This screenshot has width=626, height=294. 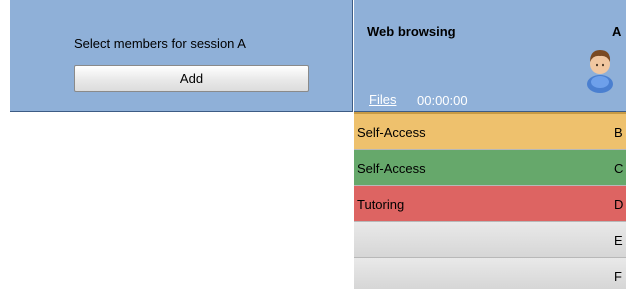 I want to click on session-letter: E, so click(x=618, y=240).